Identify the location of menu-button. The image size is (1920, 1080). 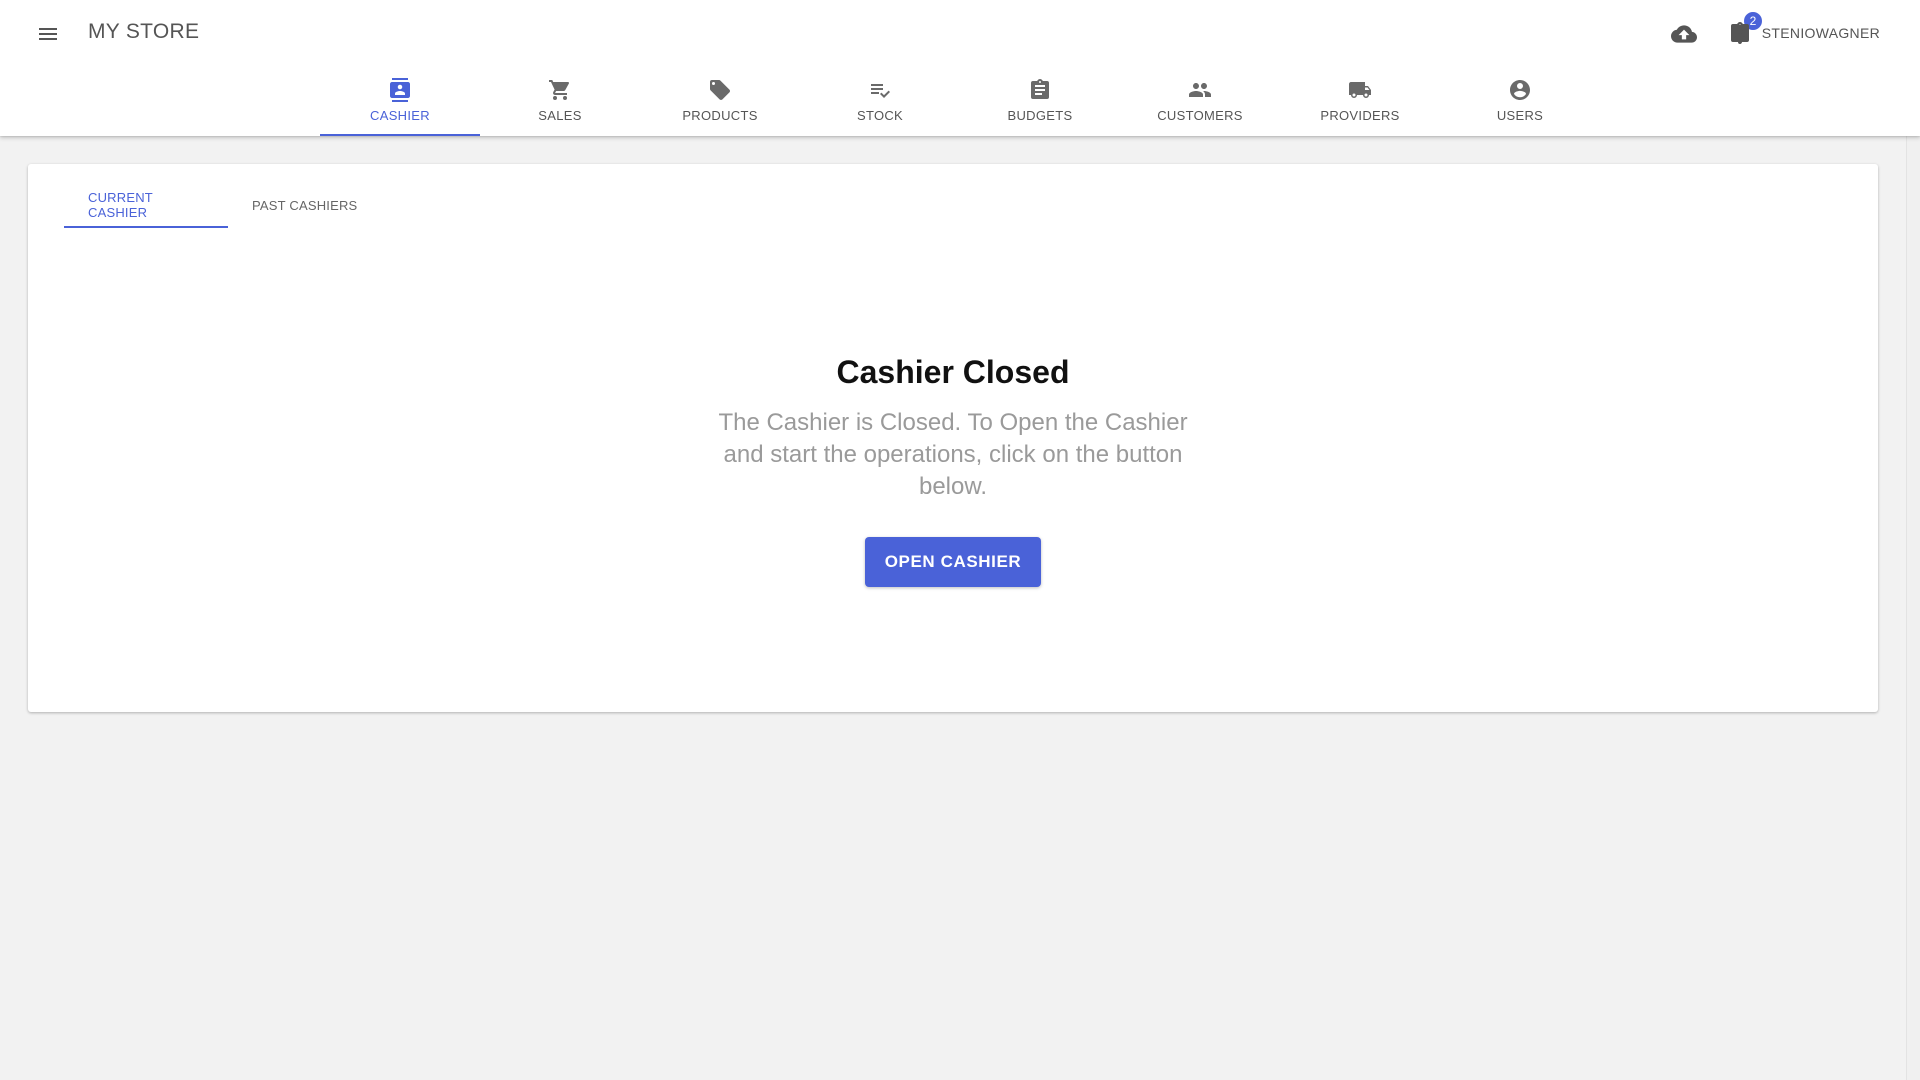
(48, 34).